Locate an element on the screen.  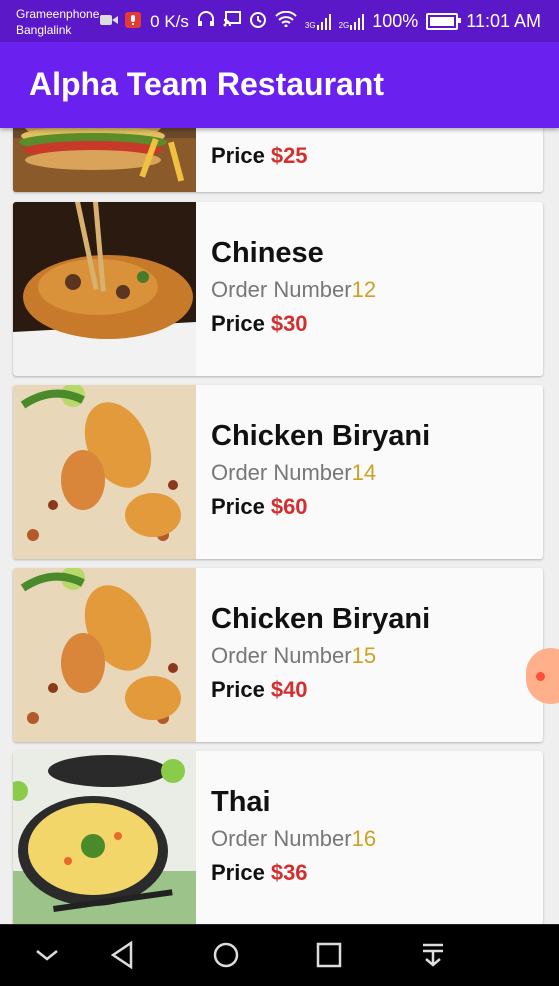
microphone-icon is located at coordinates (133, 20).